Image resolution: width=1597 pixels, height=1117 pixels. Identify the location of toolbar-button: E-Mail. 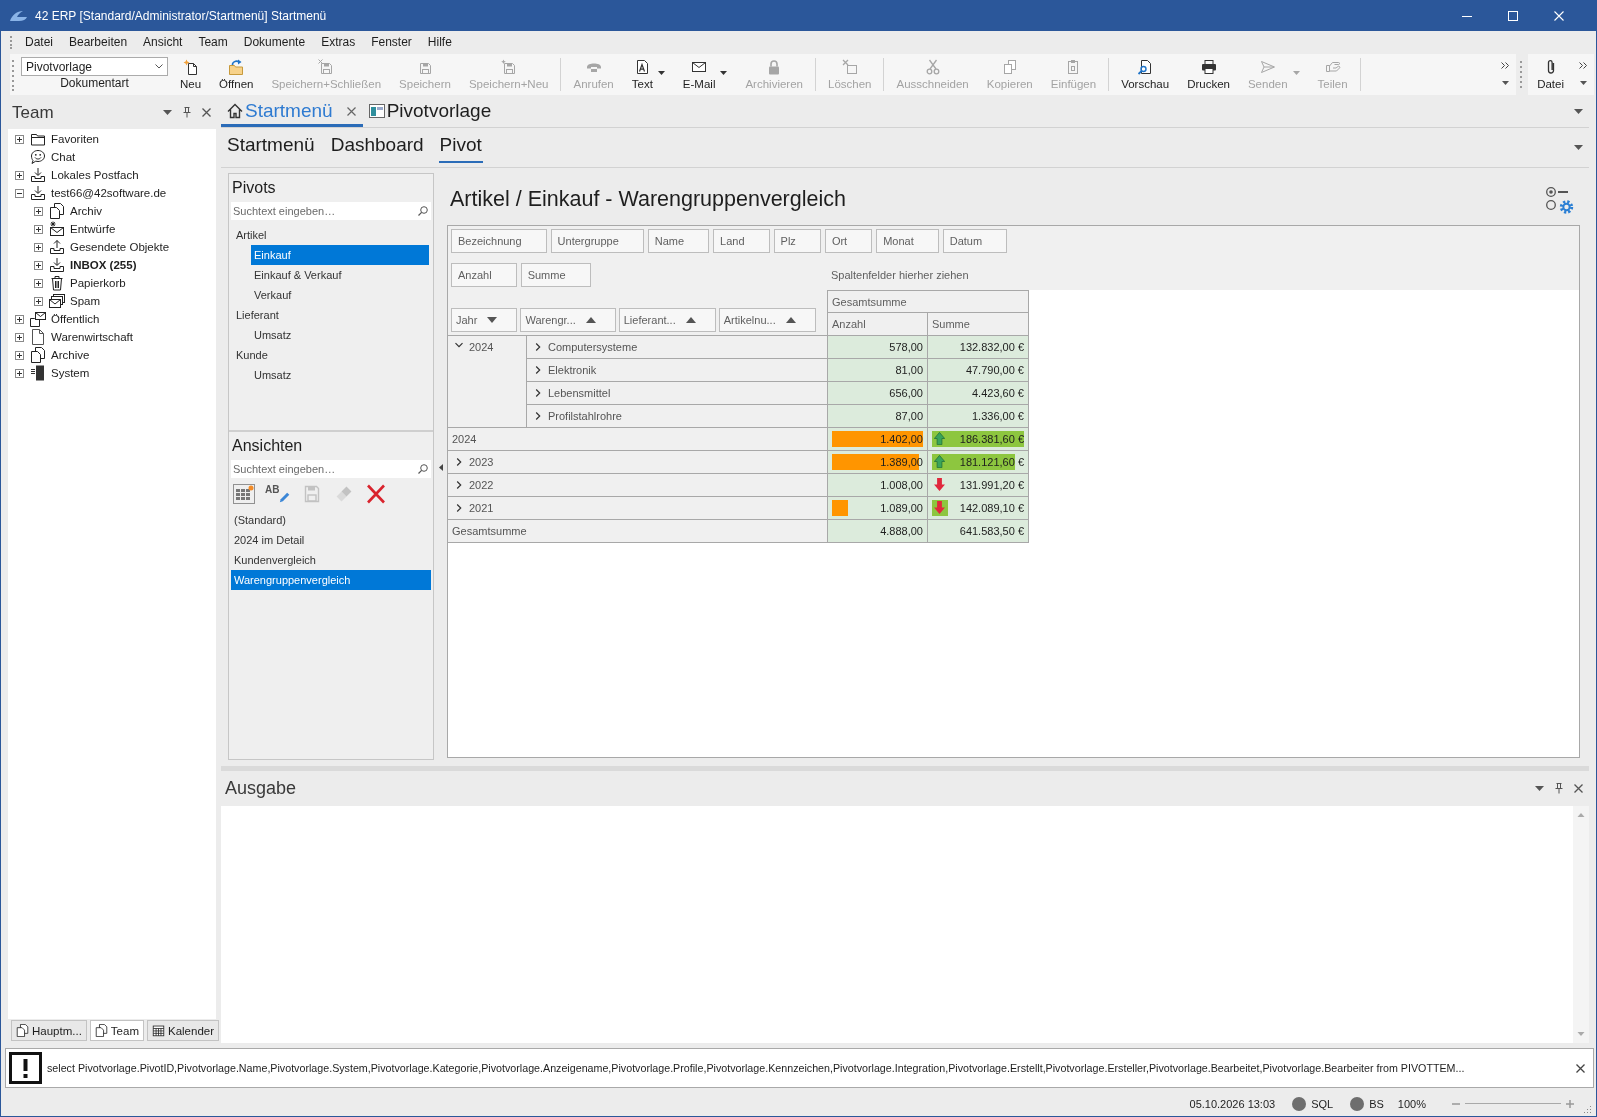
(705, 74).